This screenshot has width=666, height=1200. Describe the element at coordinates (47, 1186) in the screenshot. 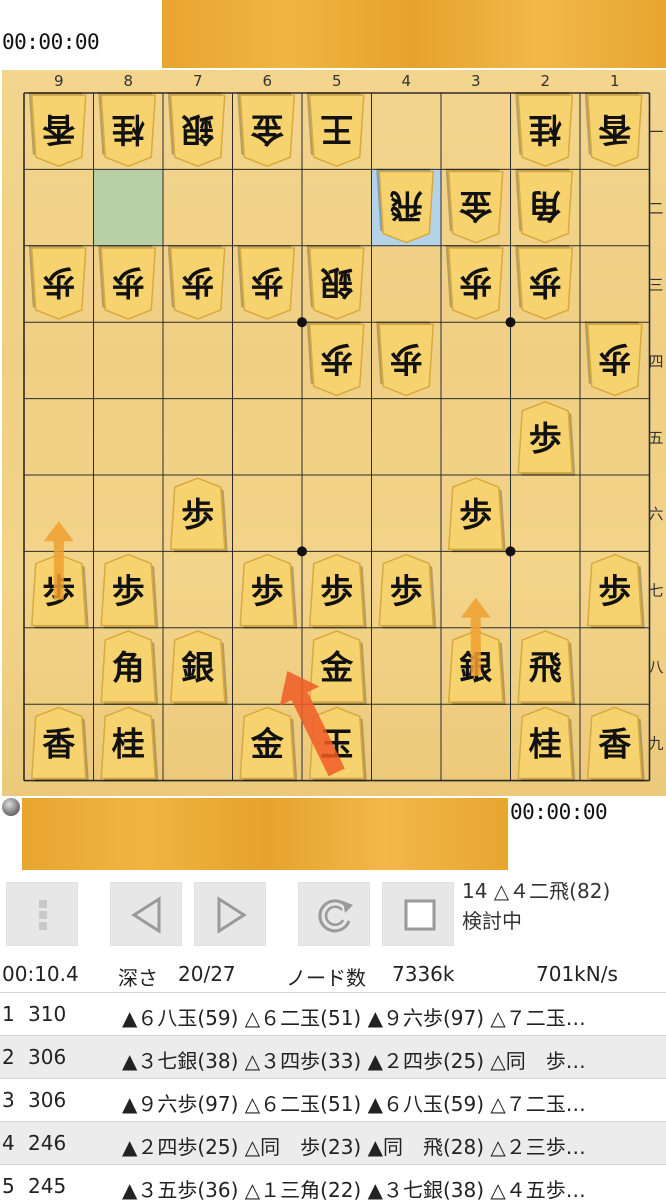

I see `pv-score: 245` at that location.